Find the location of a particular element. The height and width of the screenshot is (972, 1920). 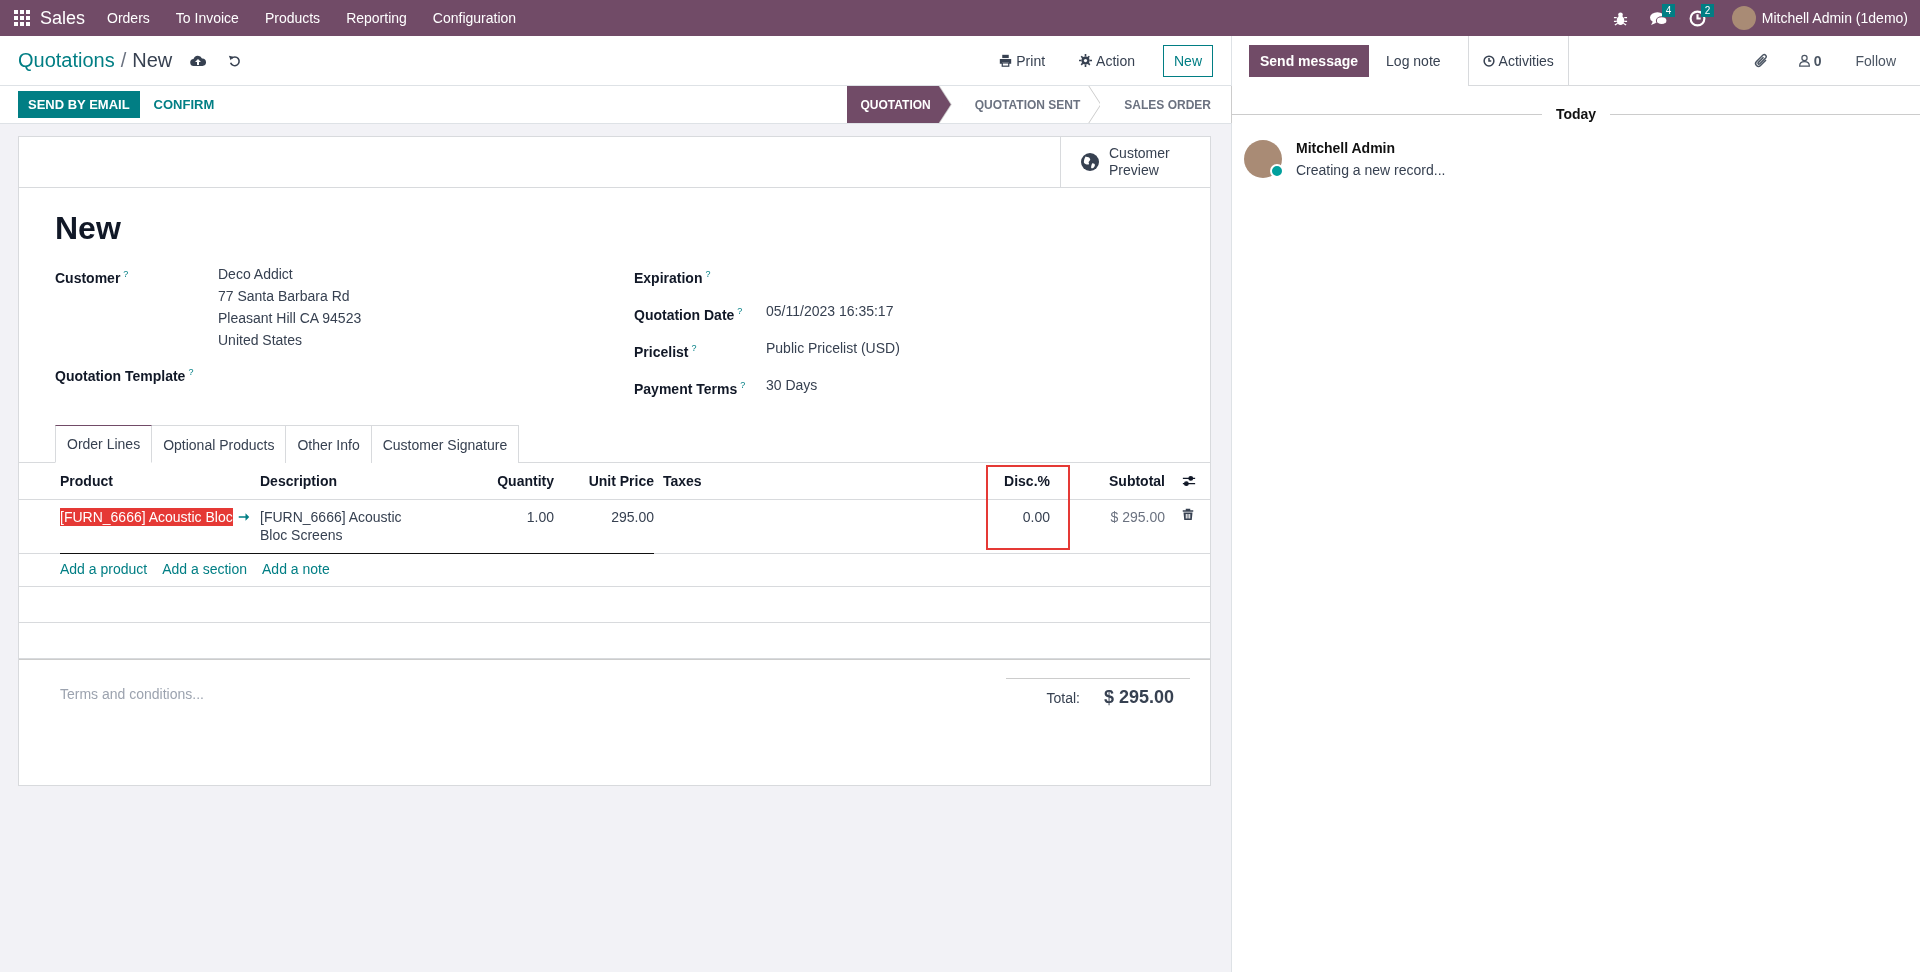

notebook-tab: Customer Signature is located at coordinates (445, 444).